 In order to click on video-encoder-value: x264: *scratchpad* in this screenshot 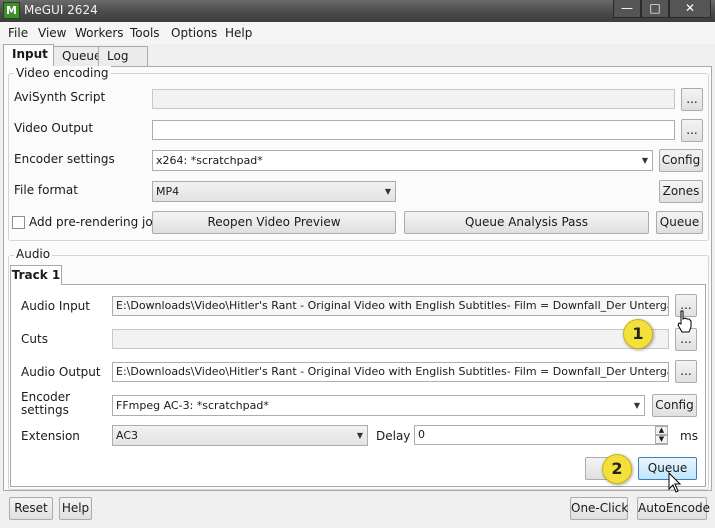, I will do `click(209, 160)`.